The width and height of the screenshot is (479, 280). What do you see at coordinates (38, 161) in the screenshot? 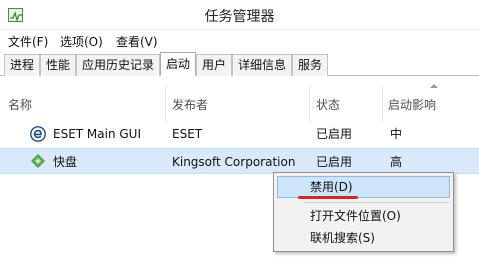
I see `kuaipan-icon` at bounding box center [38, 161].